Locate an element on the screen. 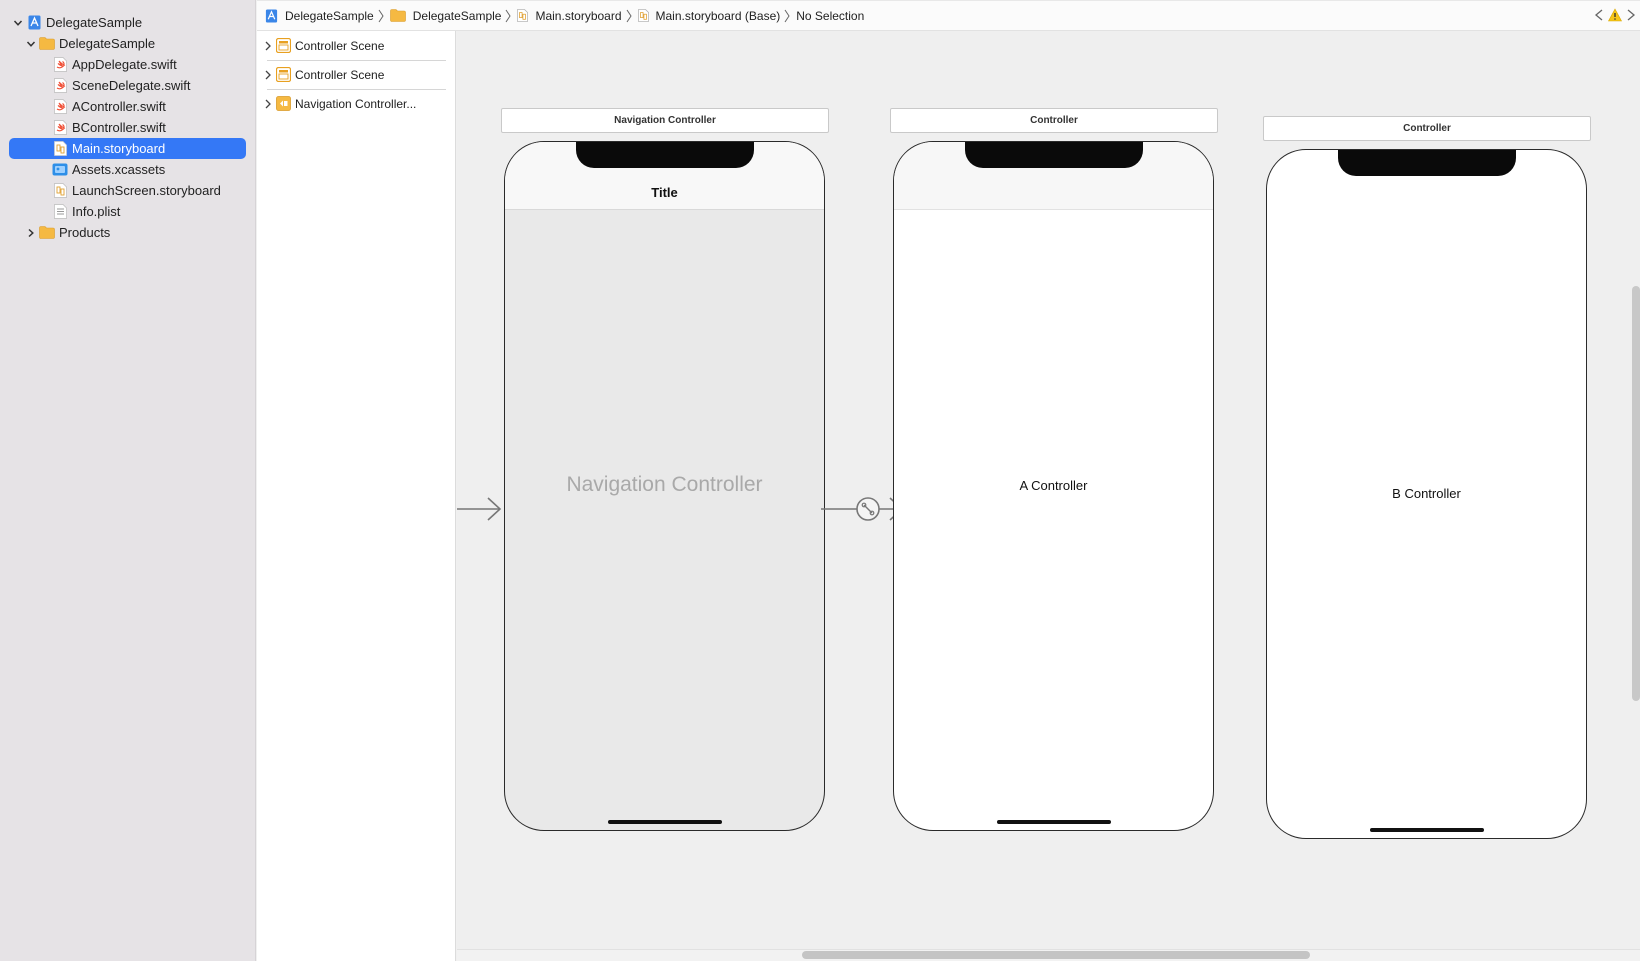 The width and height of the screenshot is (1640, 961). breadcrumb-group: DelegateSample is located at coordinates (445, 15).